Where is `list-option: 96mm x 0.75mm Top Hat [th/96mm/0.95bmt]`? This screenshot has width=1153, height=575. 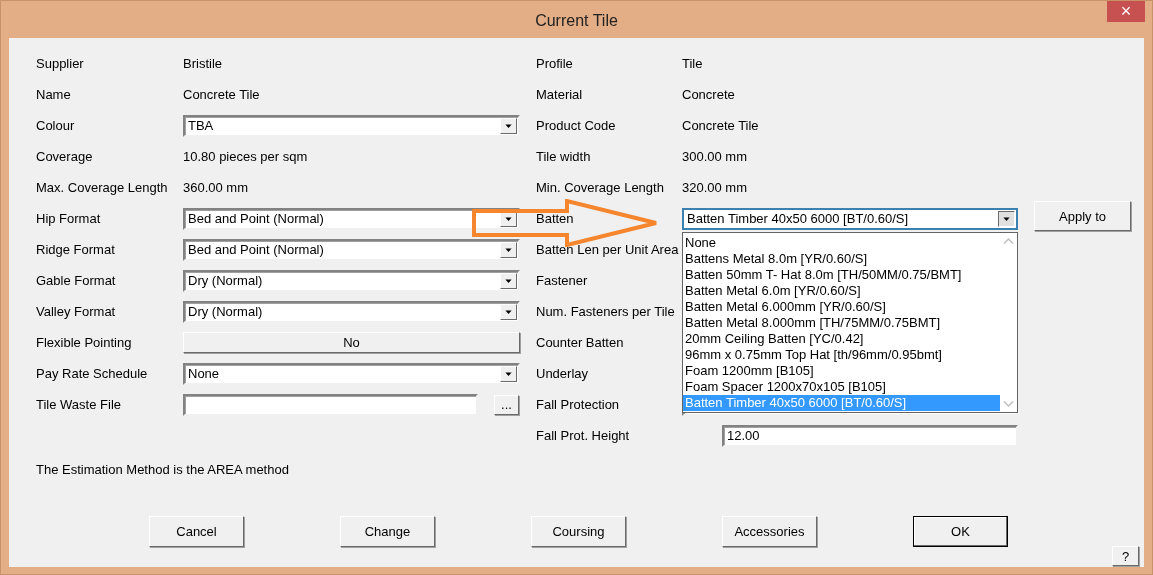
list-option: 96mm x 0.75mm Top Hat [th/96mm/0.95bmt] is located at coordinates (841, 355).